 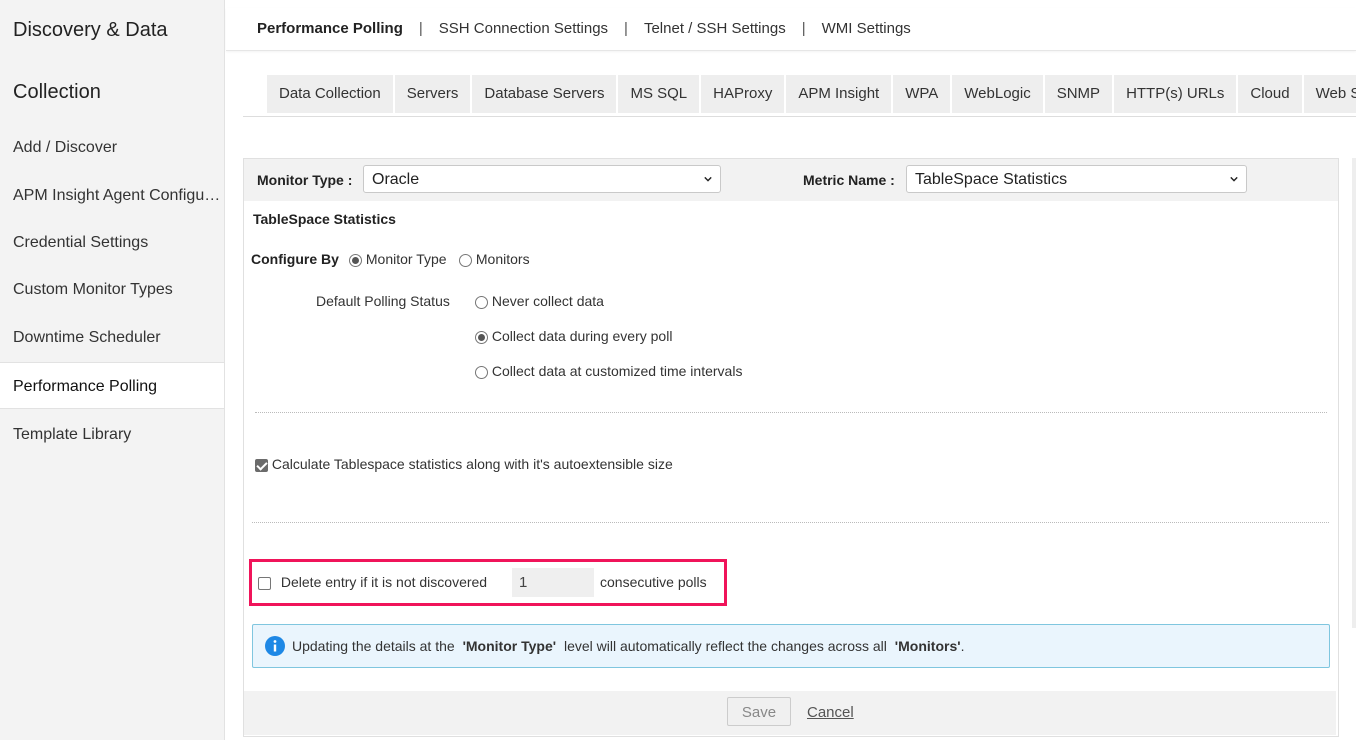 What do you see at coordinates (324, 219) in the screenshot?
I see `section-title: TableSpace Statistics` at bounding box center [324, 219].